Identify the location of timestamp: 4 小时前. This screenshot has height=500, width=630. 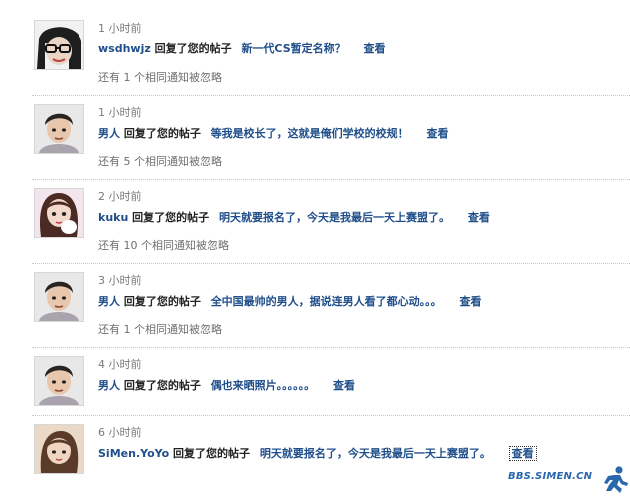
(120, 364).